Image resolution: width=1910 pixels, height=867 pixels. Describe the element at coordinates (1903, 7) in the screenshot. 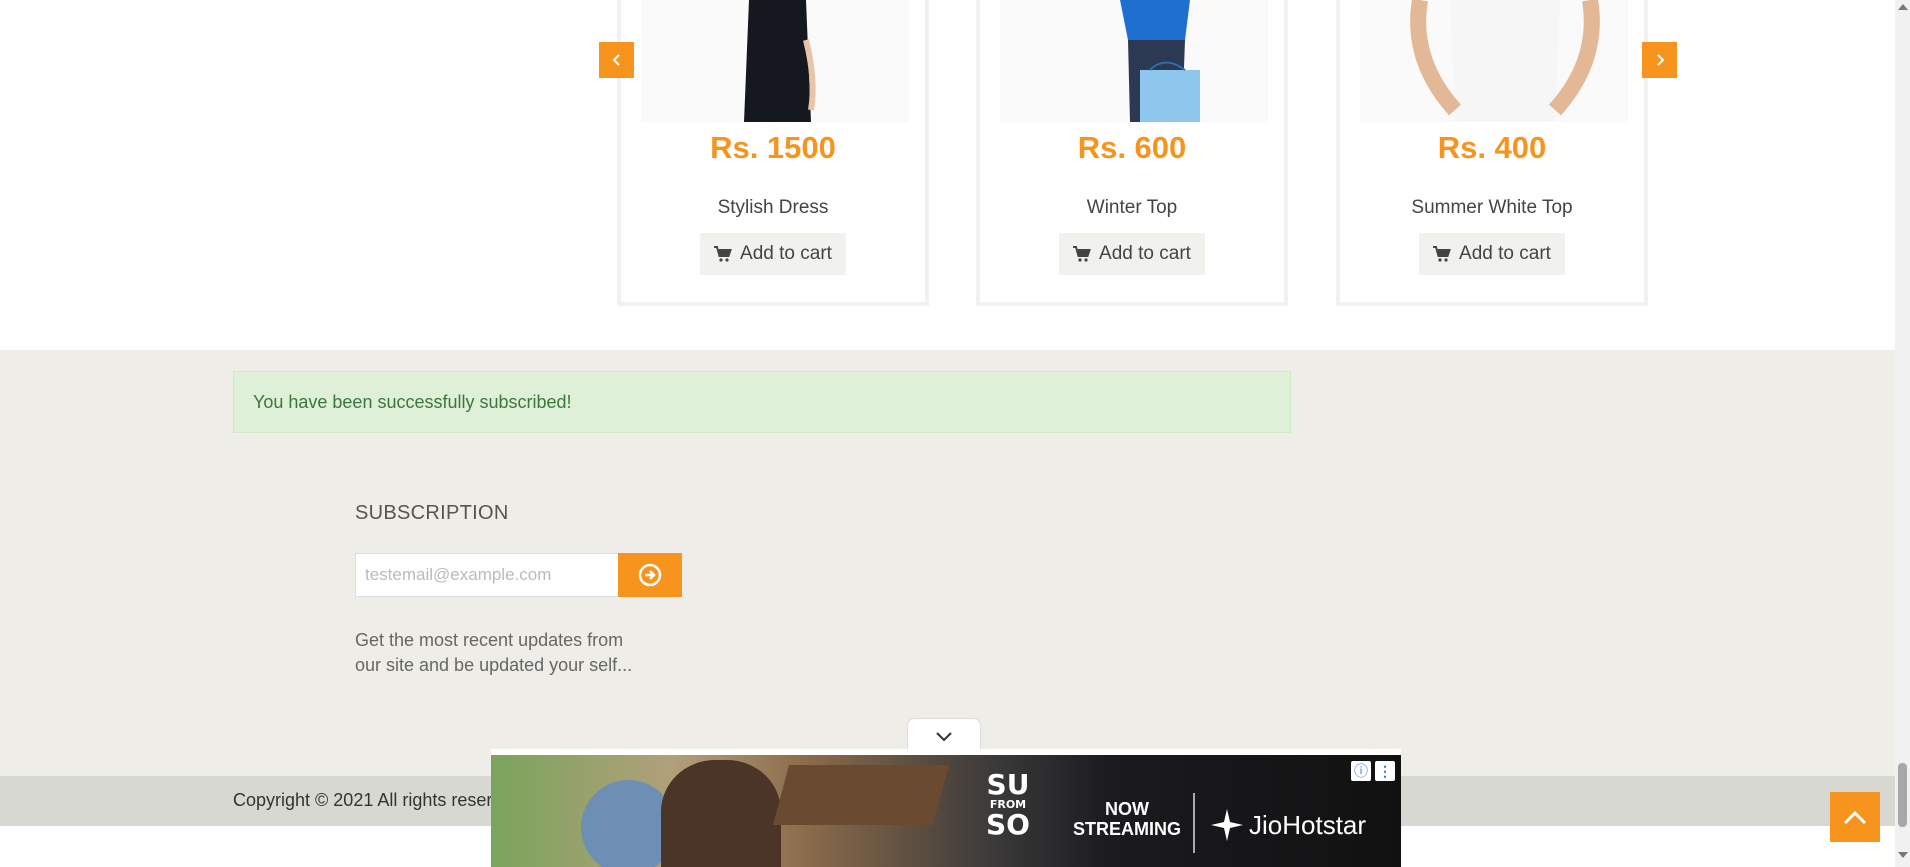

I see `scroll-up-arrow` at that location.